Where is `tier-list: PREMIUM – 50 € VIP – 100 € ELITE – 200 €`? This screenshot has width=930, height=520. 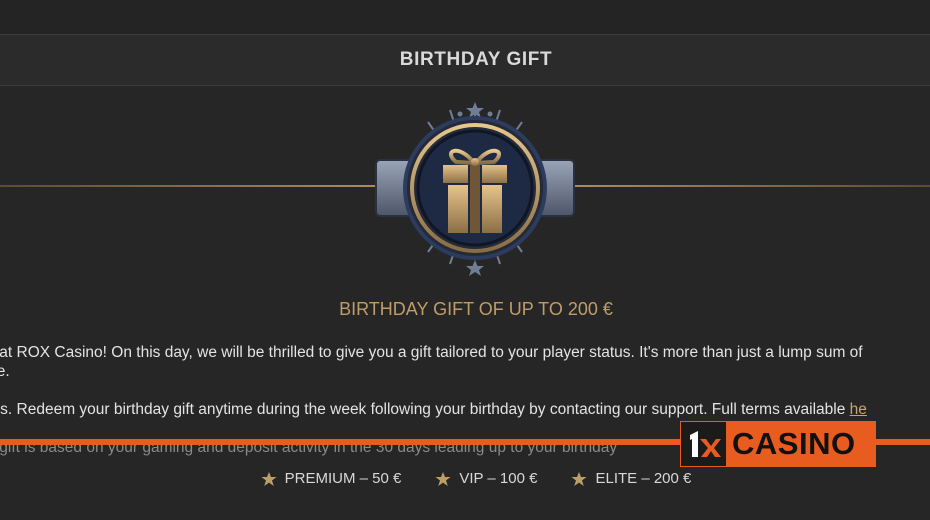 tier-list: PREMIUM – 50 € VIP – 100 € ELITE – 200 € is located at coordinates (465, 478).